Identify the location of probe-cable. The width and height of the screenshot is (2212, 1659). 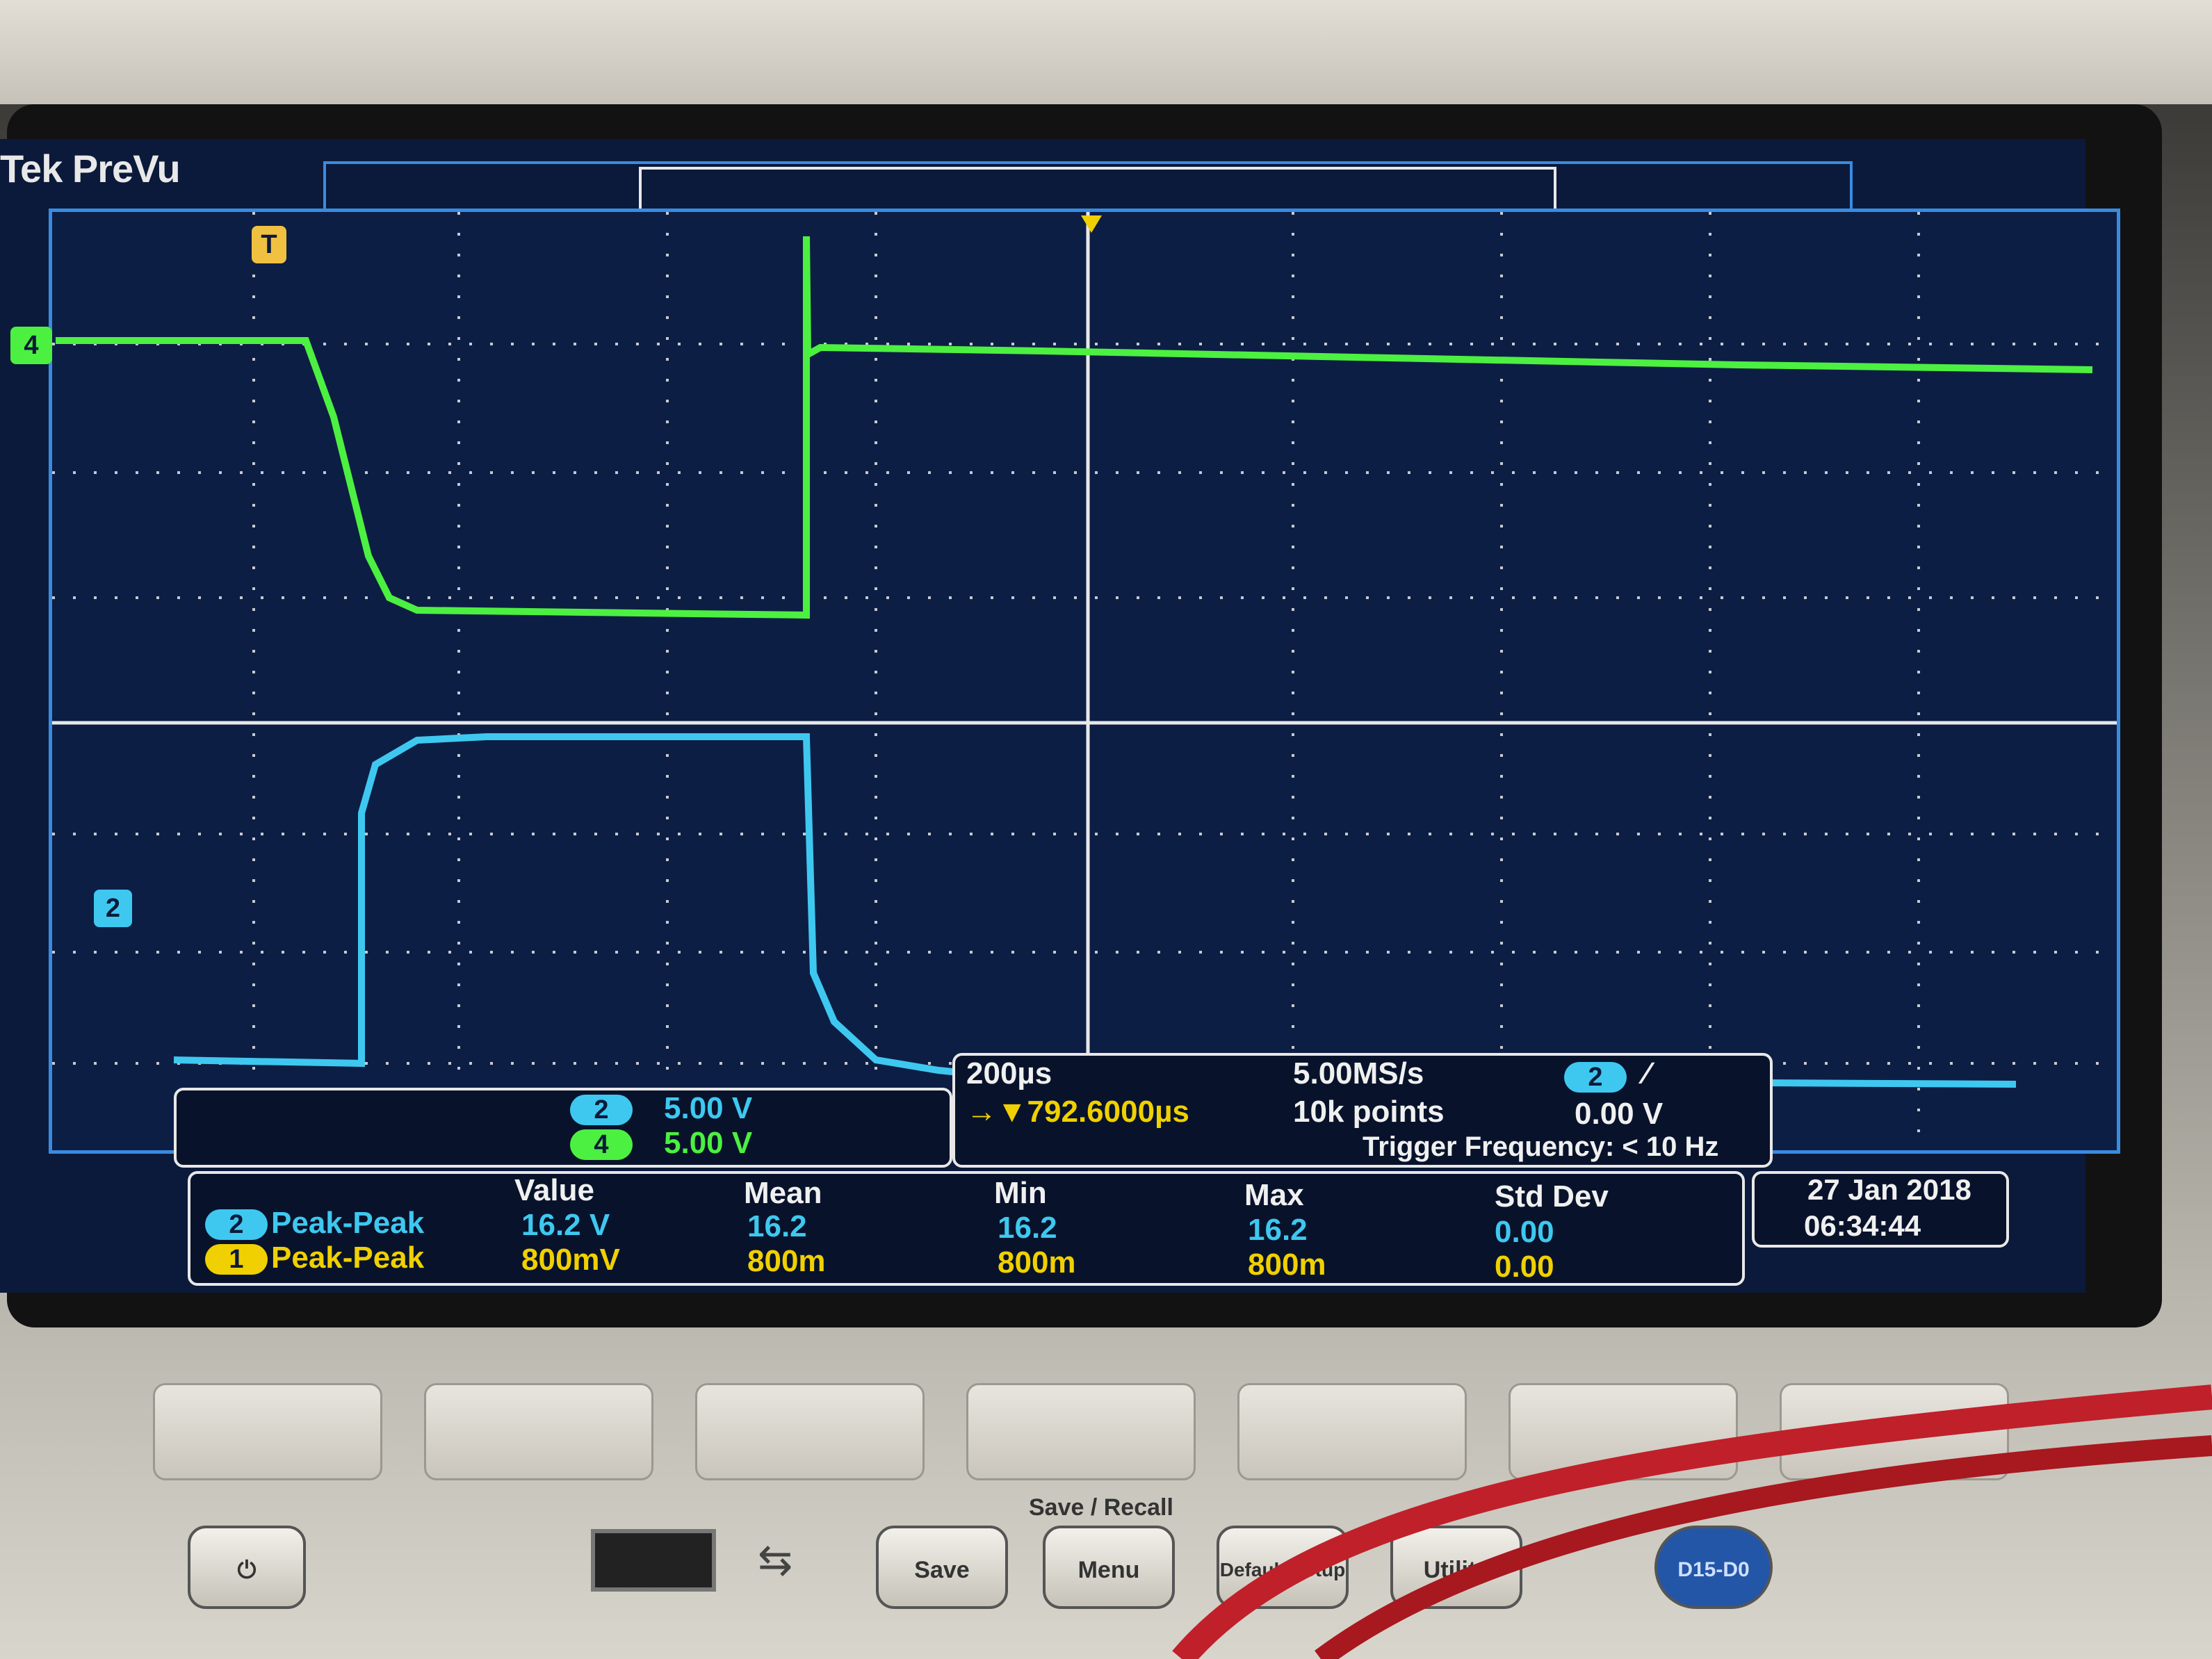
(1692, 1521).